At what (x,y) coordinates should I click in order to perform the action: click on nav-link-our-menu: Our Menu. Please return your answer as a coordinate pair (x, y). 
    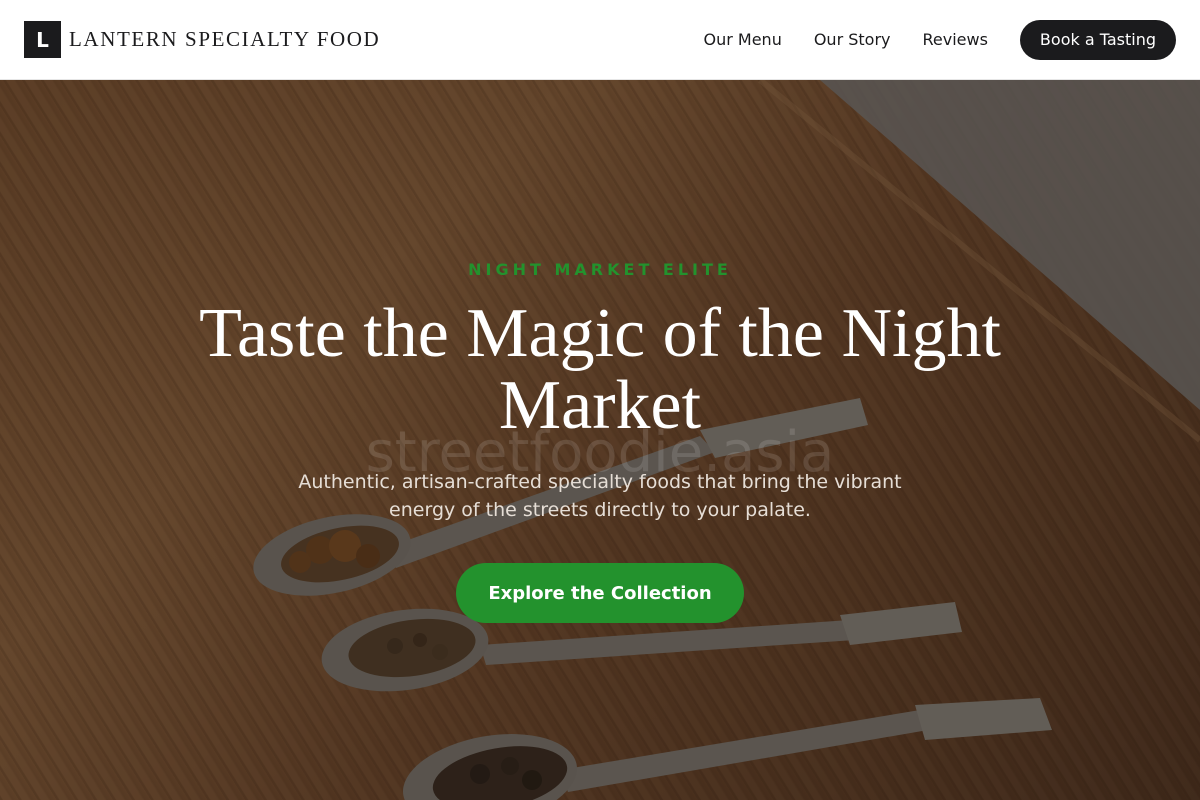
    Looking at the image, I should click on (743, 39).